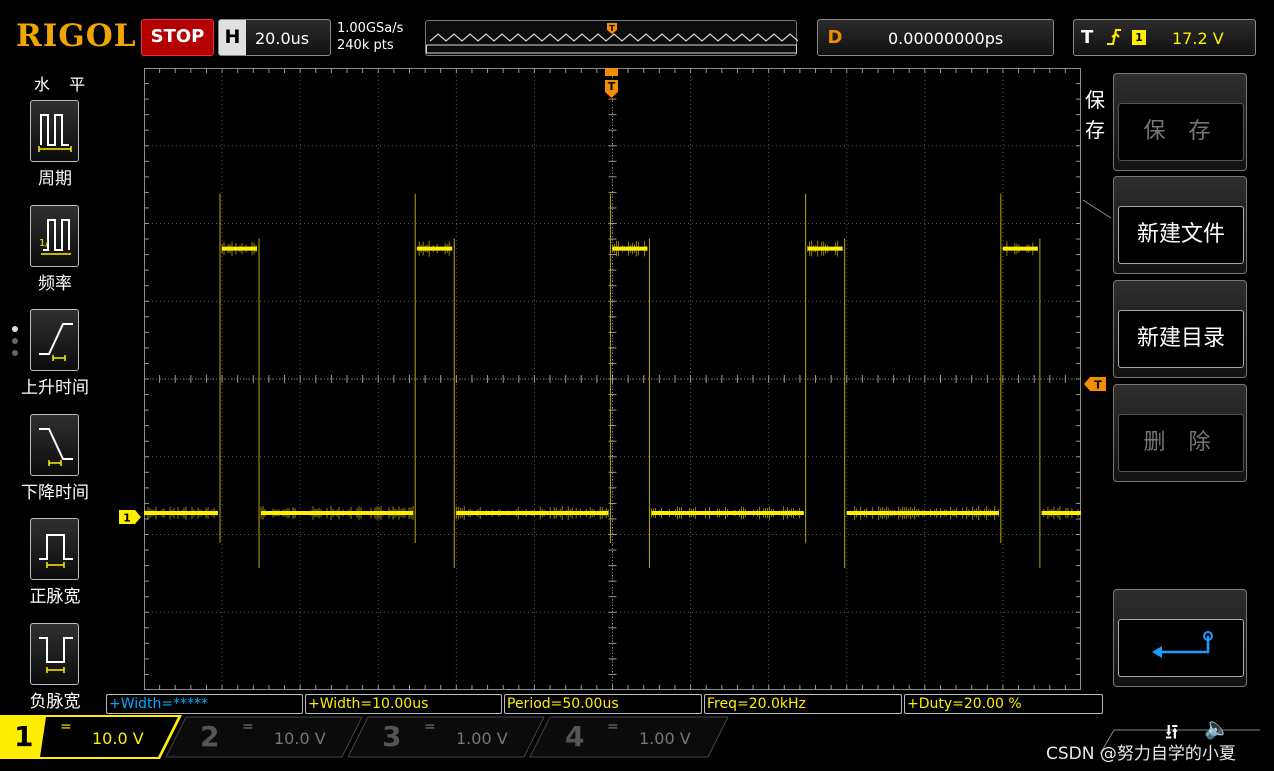 The height and width of the screenshot is (771, 1274). What do you see at coordinates (24, 736) in the screenshot?
I see `channel-1-number: 1` at bounding box center [24, 736].